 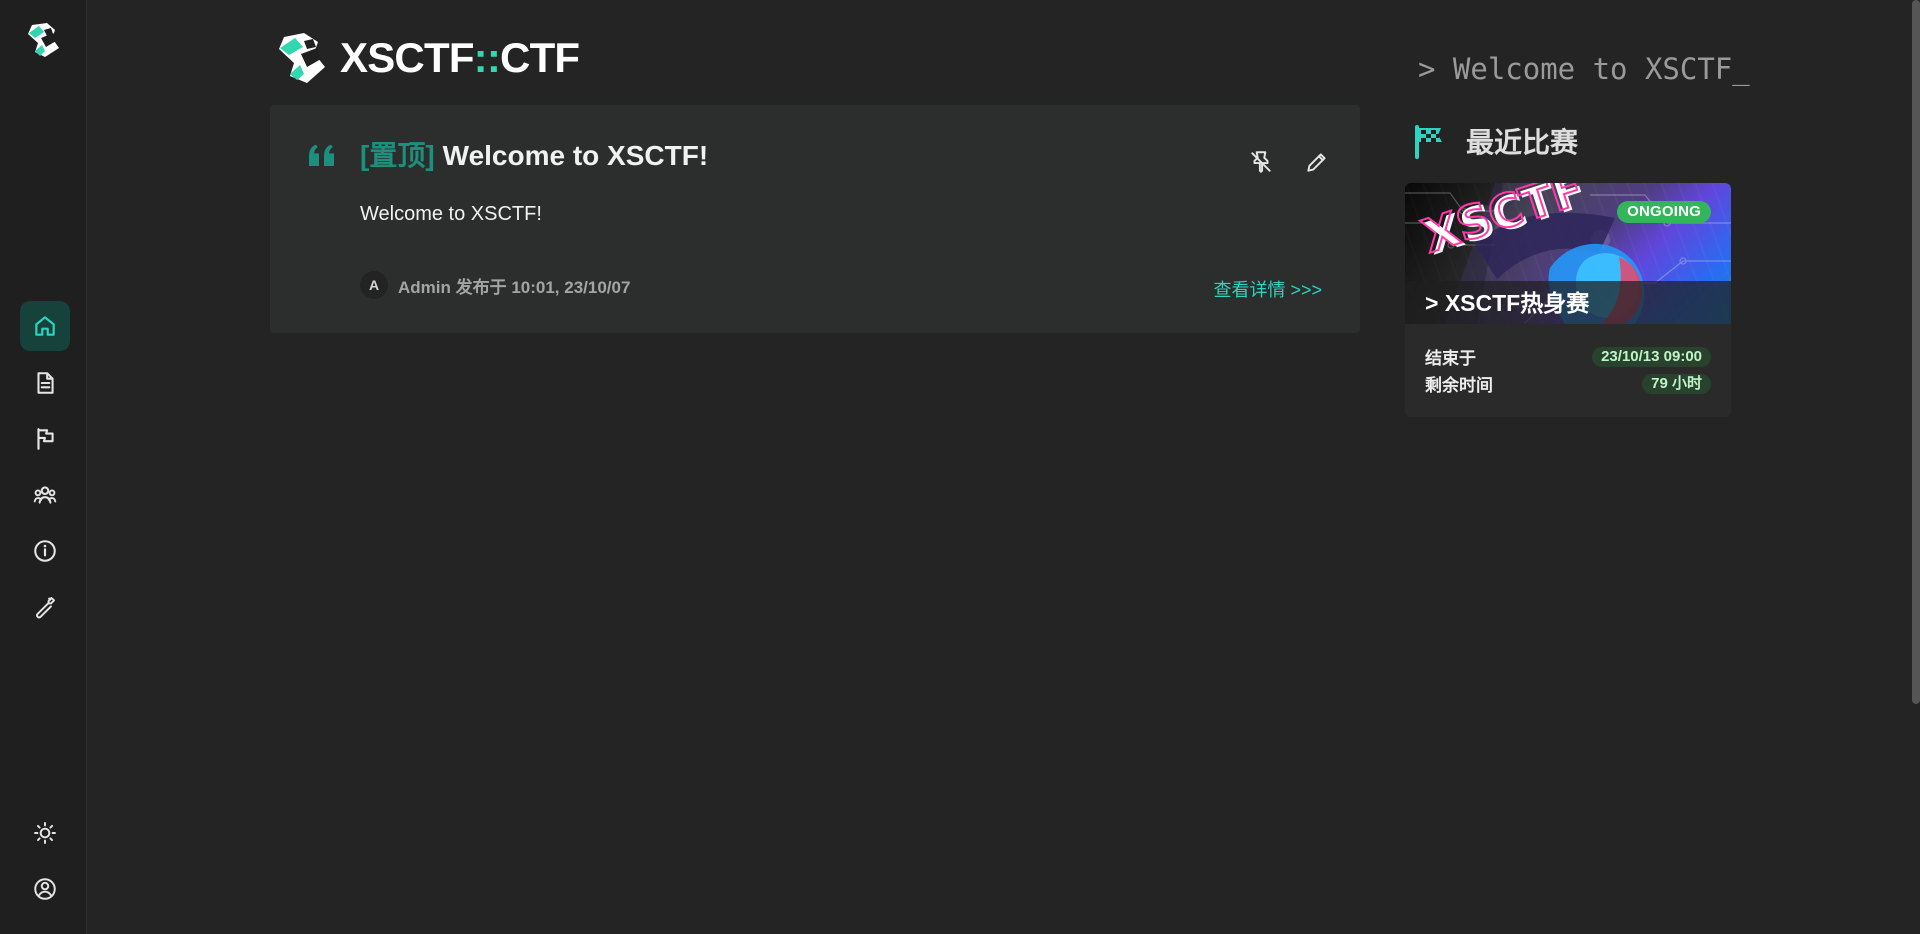 I want to click on xsctf-brand-icon, so click(x=302, y=58).